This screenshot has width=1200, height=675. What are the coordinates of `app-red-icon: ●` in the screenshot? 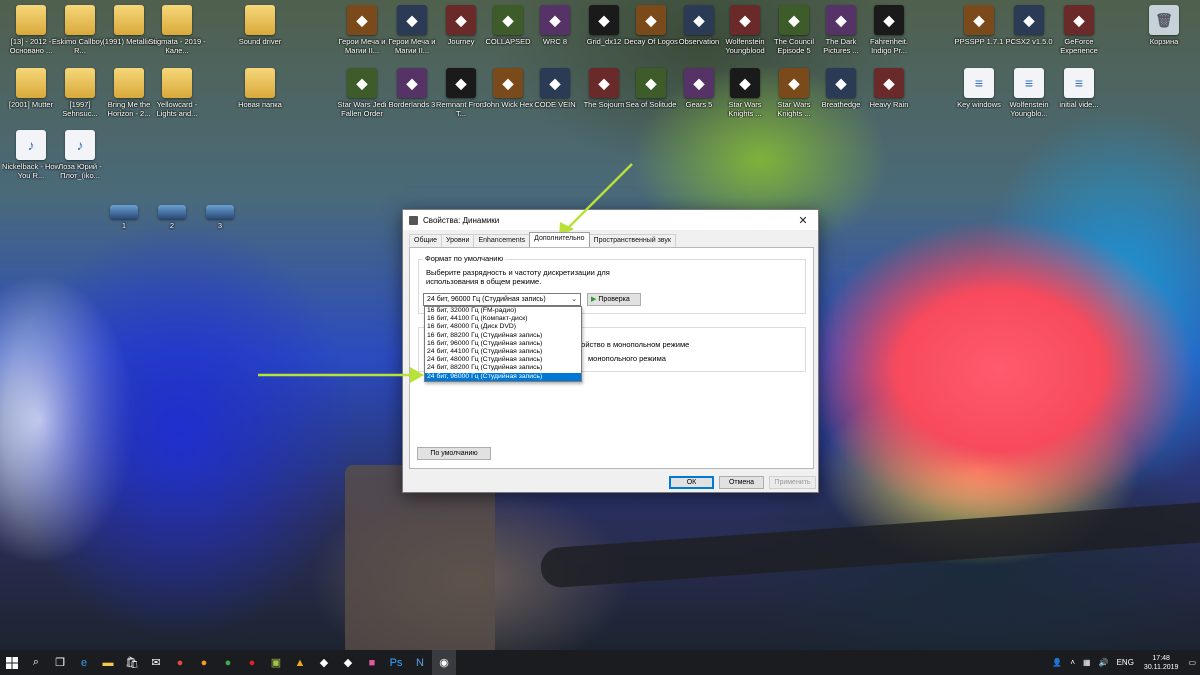 It's located at (180, 662).